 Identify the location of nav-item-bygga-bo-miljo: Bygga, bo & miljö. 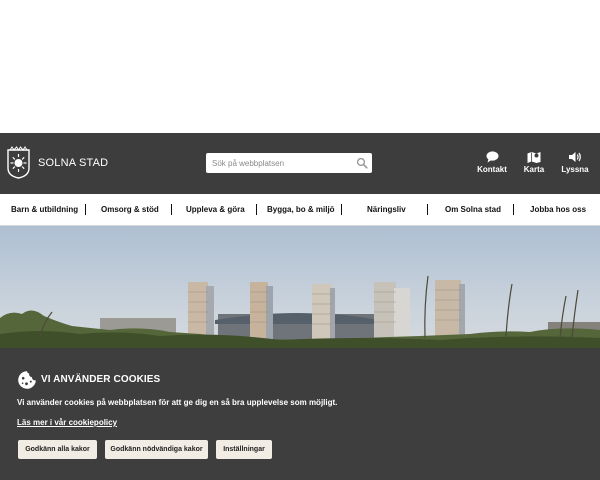
(301, 209).